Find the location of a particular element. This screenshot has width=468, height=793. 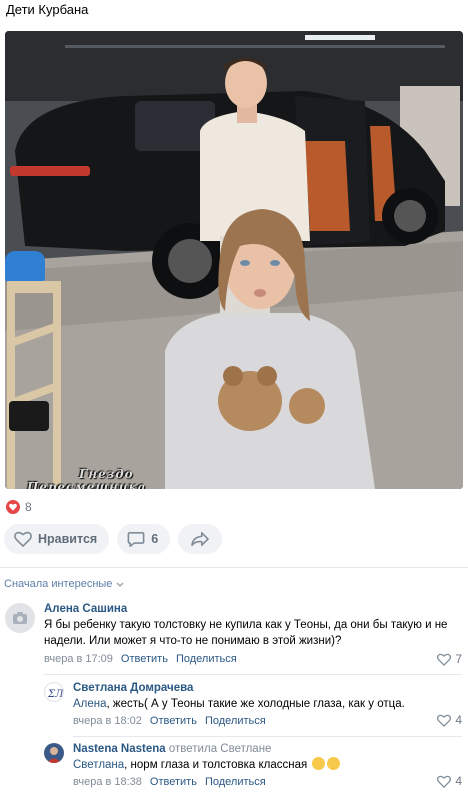

comments-button: 6 is located at coordinates (144, 539).